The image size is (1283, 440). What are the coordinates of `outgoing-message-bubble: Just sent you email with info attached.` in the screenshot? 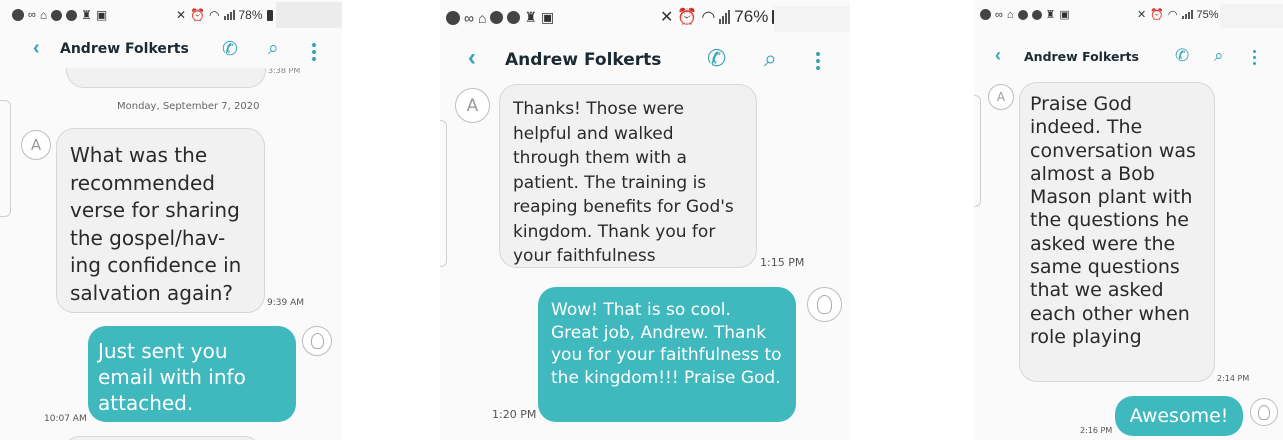 It's located at (192, 374).